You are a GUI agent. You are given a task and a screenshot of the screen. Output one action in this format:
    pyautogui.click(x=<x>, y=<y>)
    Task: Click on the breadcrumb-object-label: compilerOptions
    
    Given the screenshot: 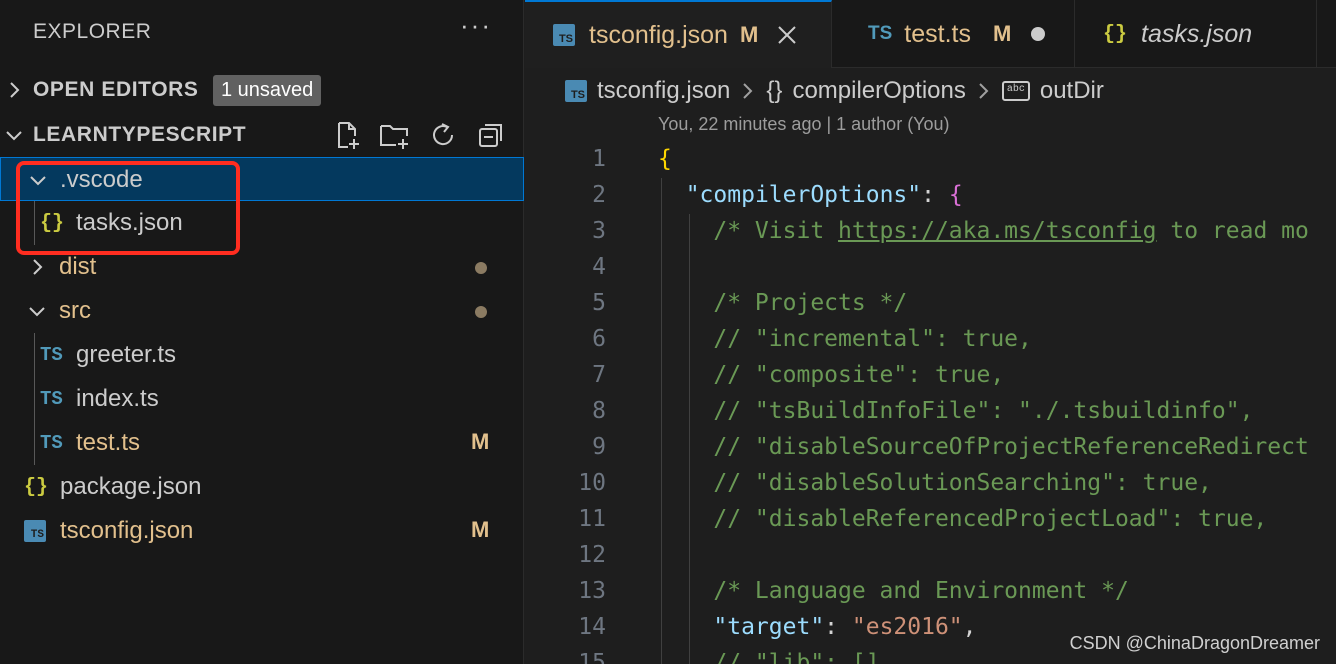 What is the action you would take?
    pyautogui.click(x=879, y=90)
    